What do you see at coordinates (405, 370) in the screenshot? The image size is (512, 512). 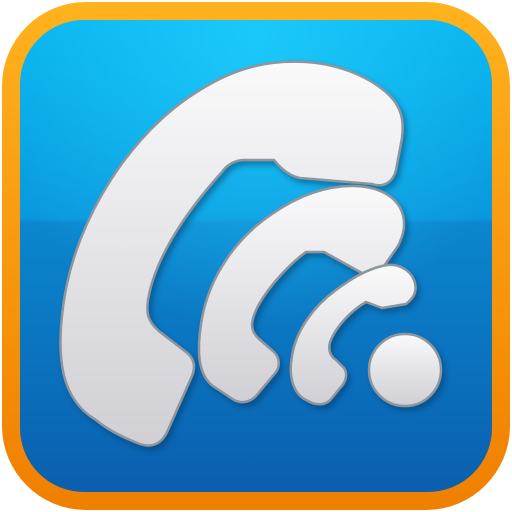 I see `signal-dot-icon` at bounding box center [405, 370].